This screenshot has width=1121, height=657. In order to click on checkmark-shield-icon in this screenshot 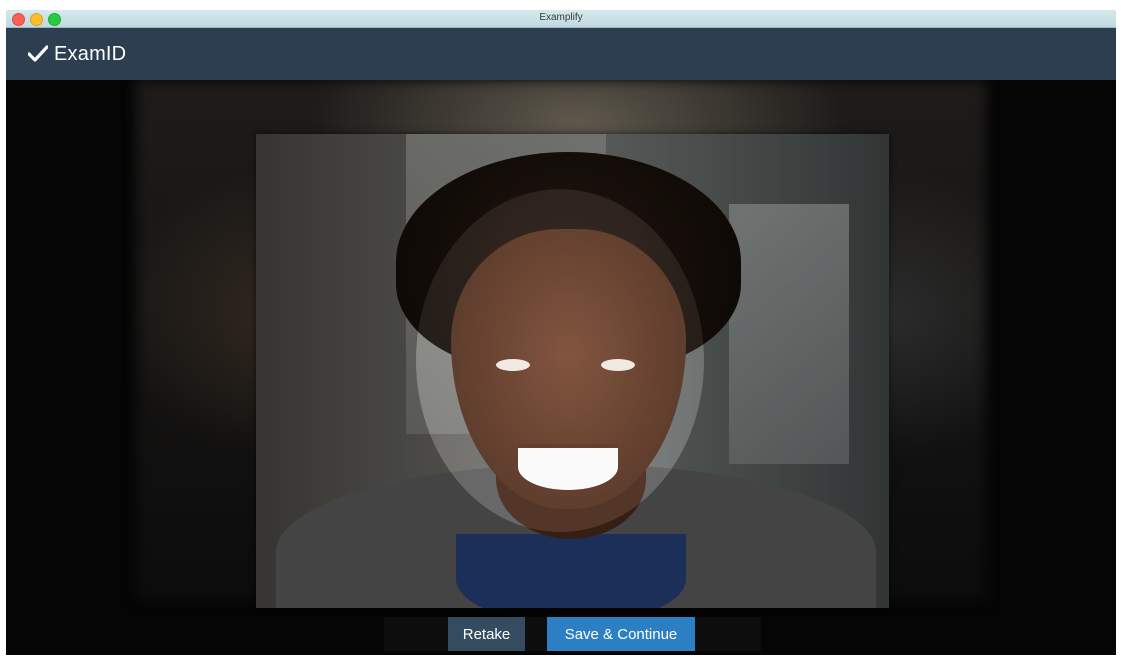, I will do `click(38, 54)`.